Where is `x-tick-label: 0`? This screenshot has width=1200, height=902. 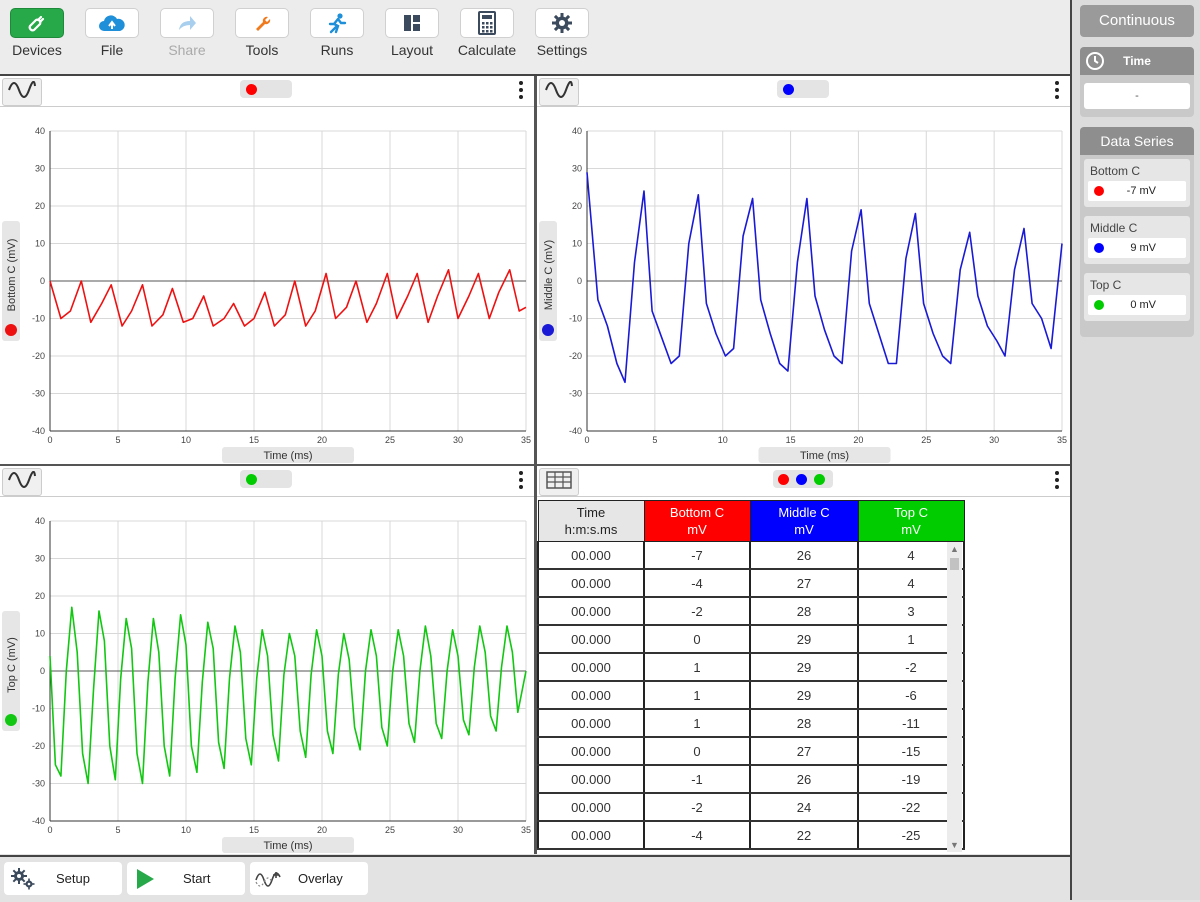 x-tick-label: 0 is located at coordinates (586, 440).